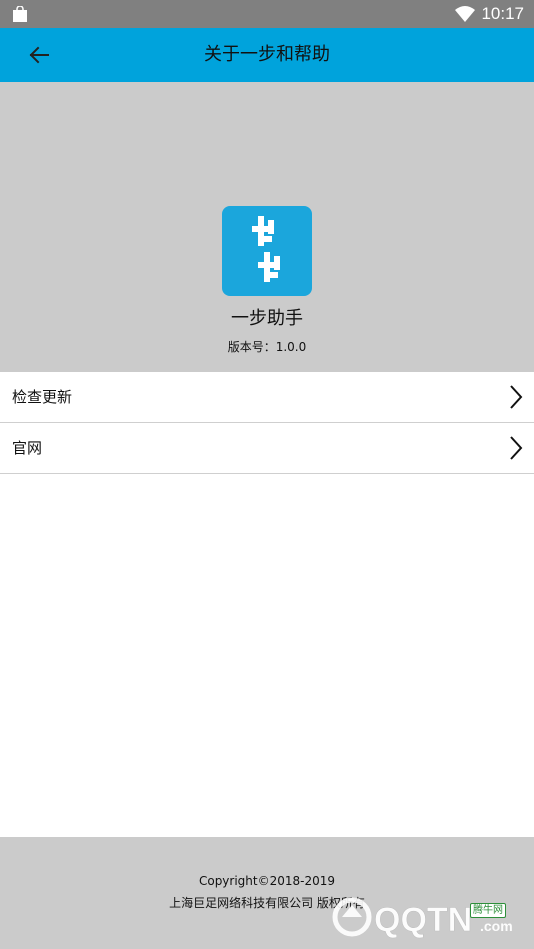  Describe the element at coordinates (488, 910) in the screenshot. I see `watermark-tag: 腾牛网` at that location.